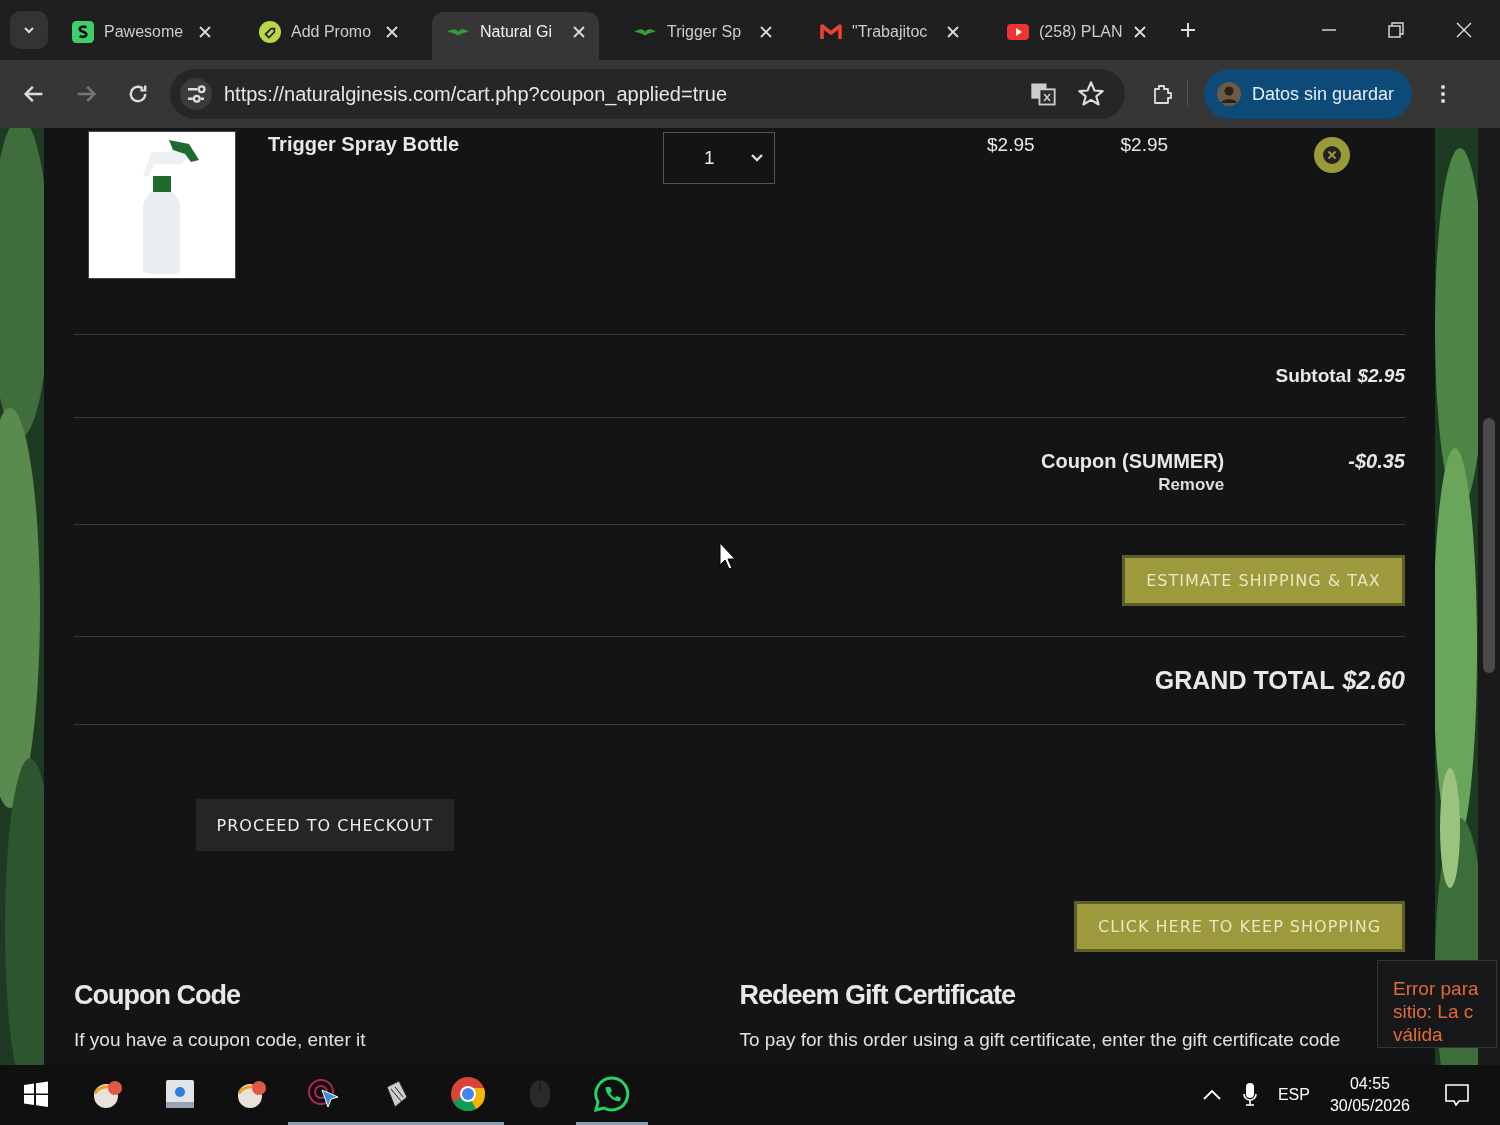 Image resolution: width=1500 pixels, height=1125 pixels. I want to click on notification-icon, so click(1457, 1095).